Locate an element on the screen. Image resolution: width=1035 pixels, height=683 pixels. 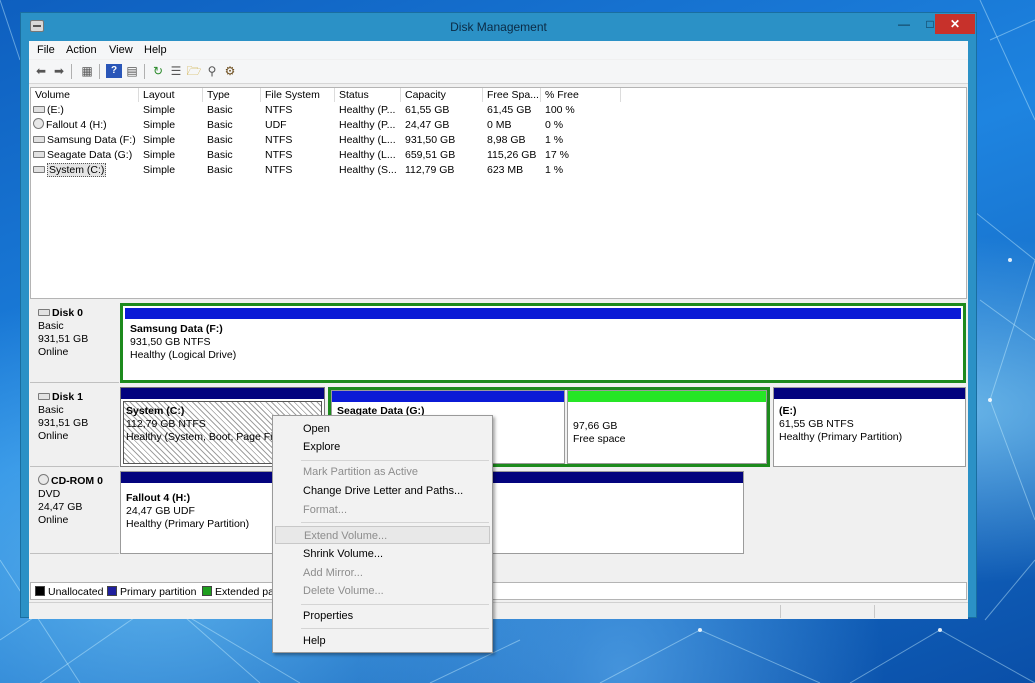
close-button: ✕ is located at coordinates (955, 24).